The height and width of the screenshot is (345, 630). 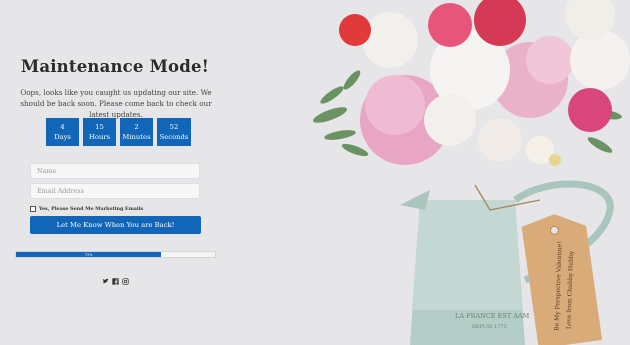 I want to click on countdown-days: 4 Days, so click(x=62, y=132).